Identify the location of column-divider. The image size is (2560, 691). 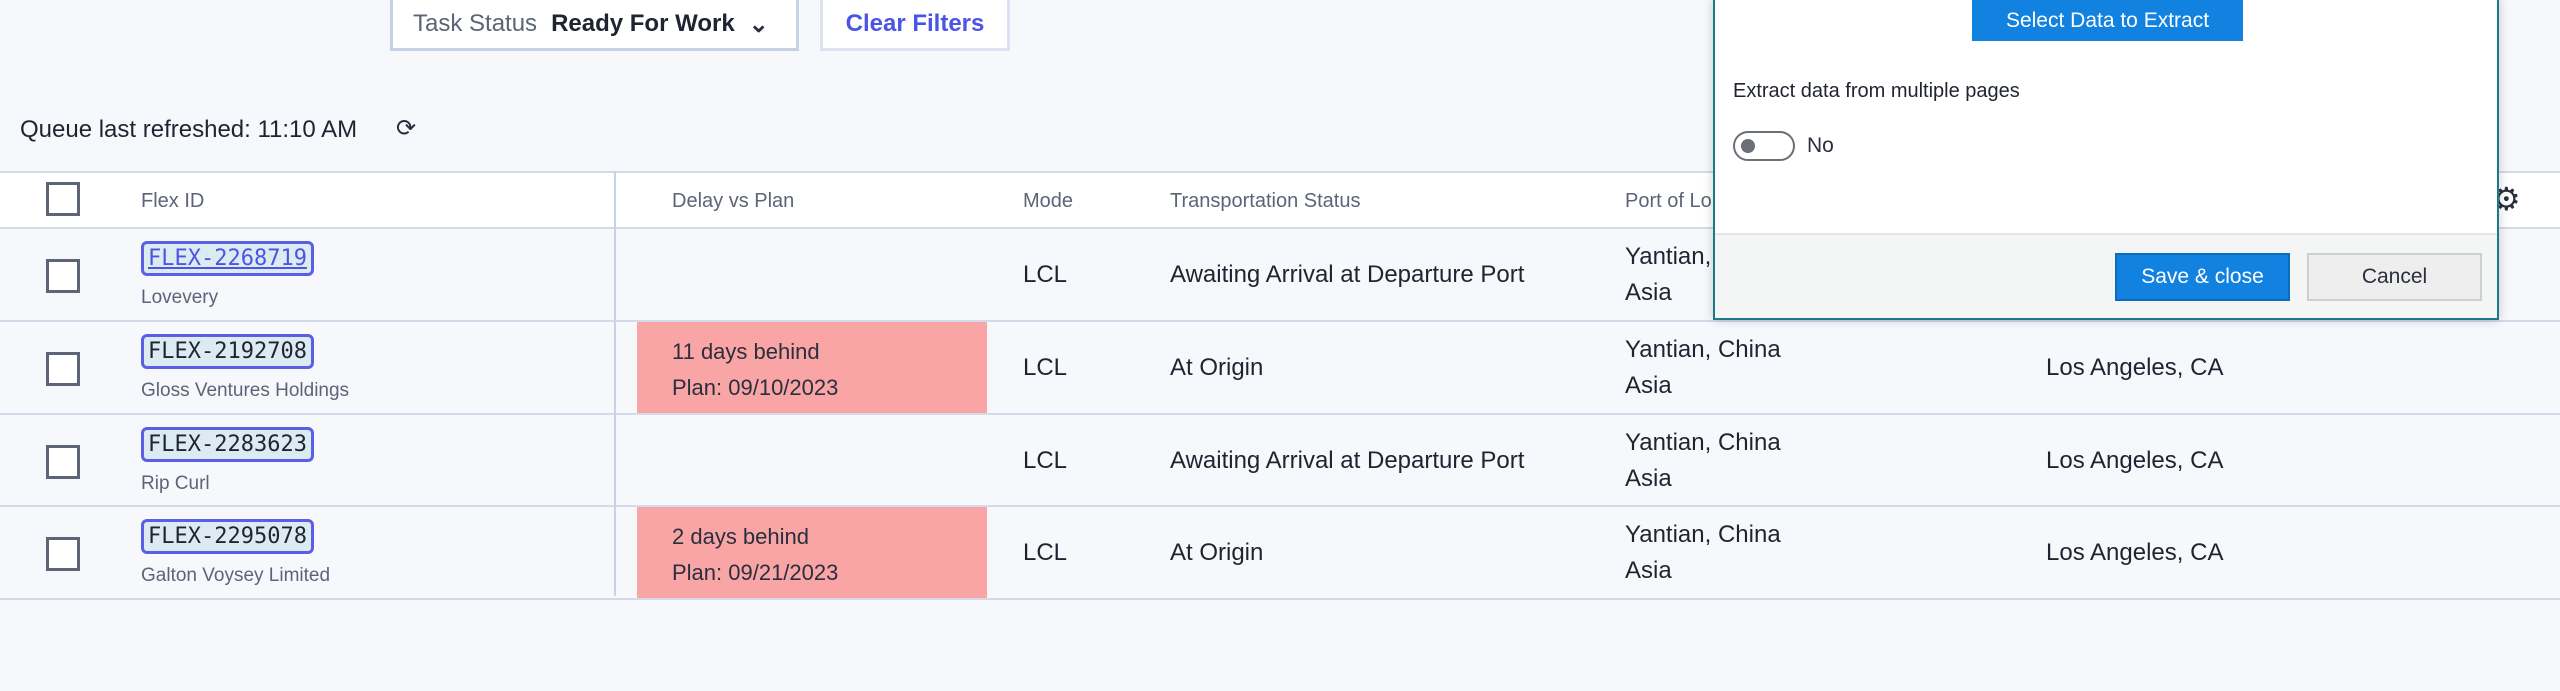
(615, 383).